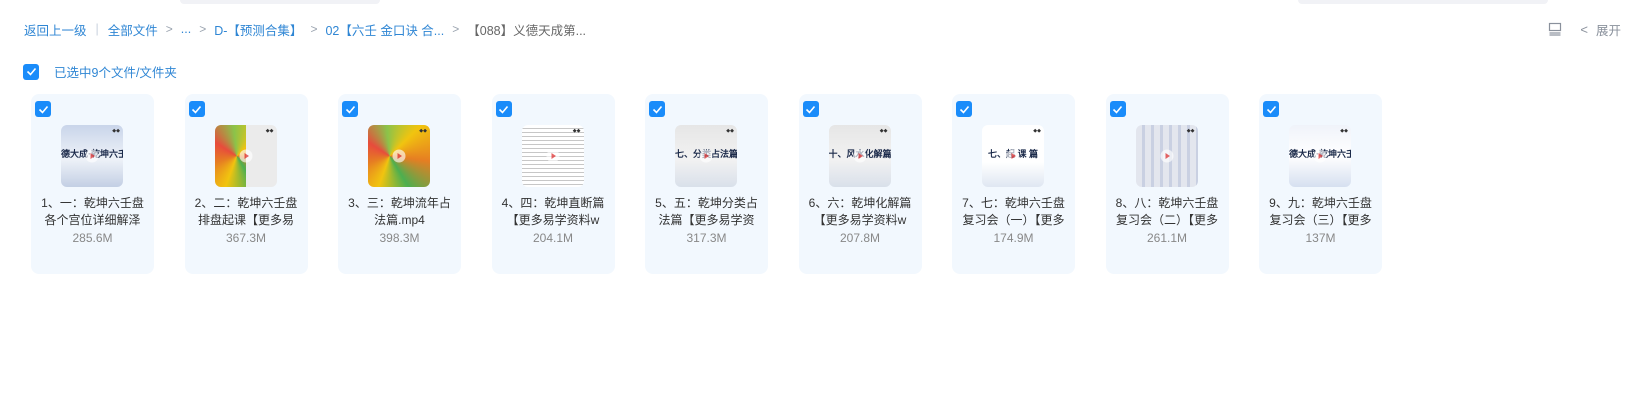  Describe the element at coordinates (258, 29) in the screenshot. I see `breadcrumb-item-prediction-collection: D-【预测合集】` at that location.